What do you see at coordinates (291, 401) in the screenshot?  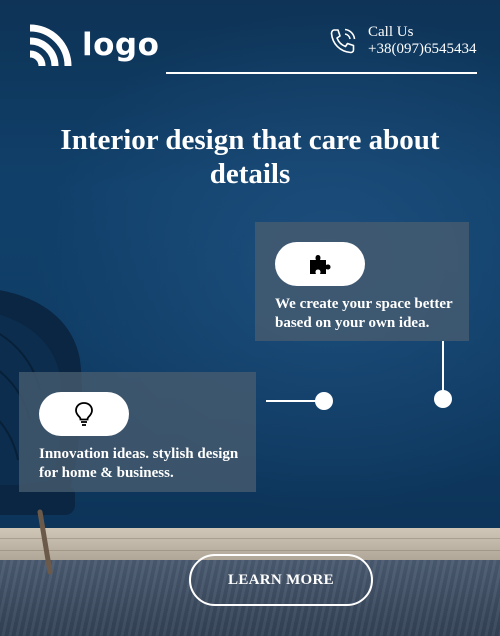 I see `connector-line-horizontal` at bounding box center [291, 401].